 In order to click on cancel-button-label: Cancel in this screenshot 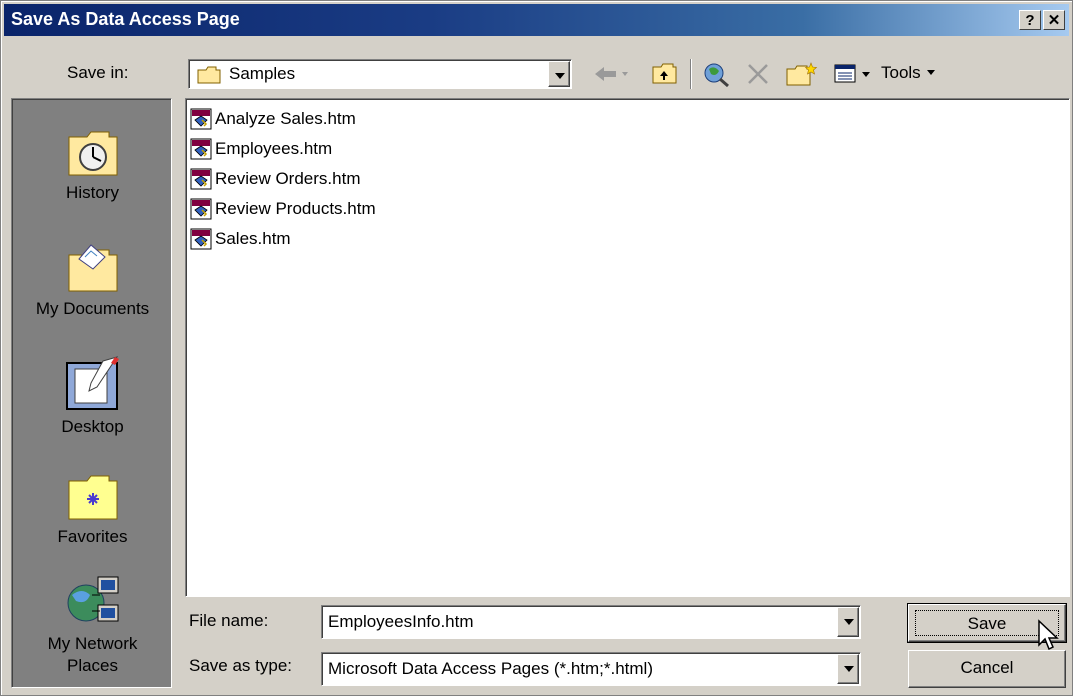, I will do `click(987, 667)`.